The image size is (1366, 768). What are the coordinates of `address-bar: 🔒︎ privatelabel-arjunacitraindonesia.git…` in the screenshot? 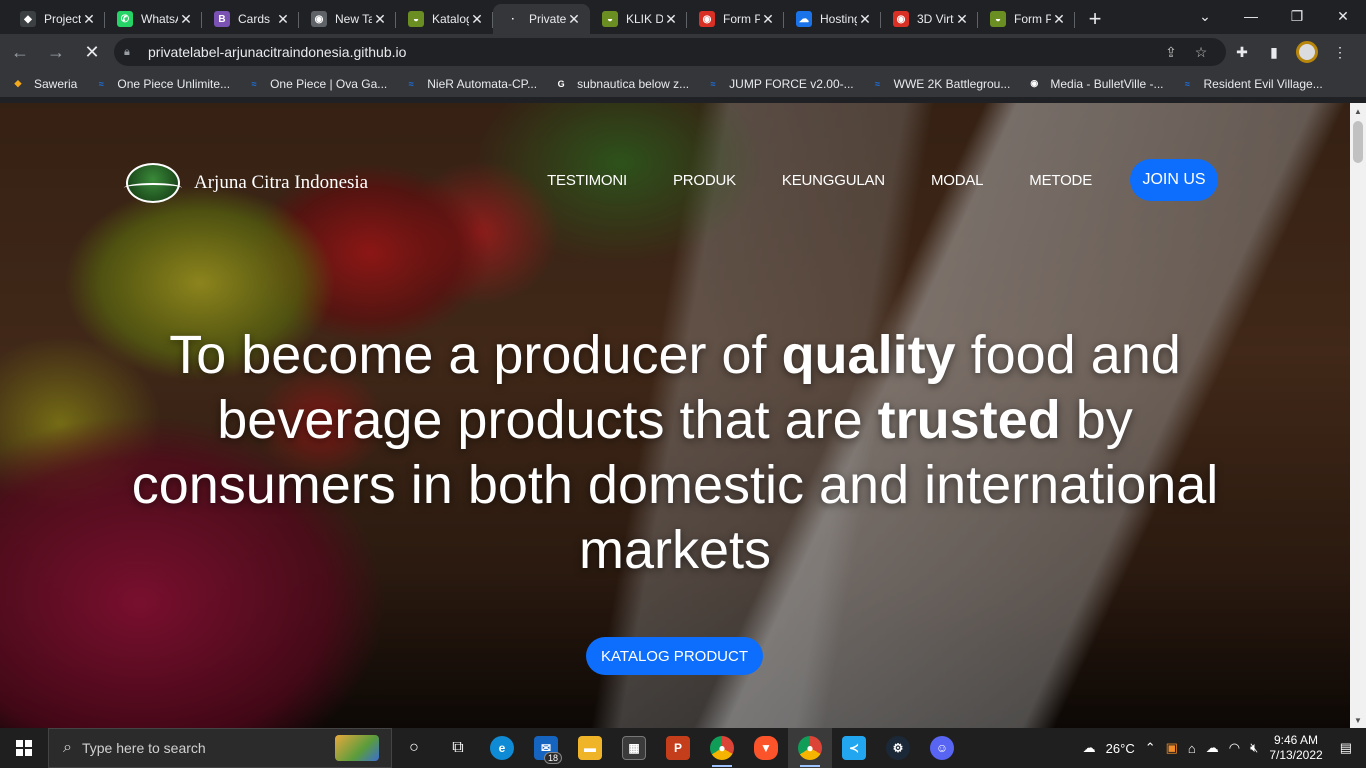 It's located at (670, 52).